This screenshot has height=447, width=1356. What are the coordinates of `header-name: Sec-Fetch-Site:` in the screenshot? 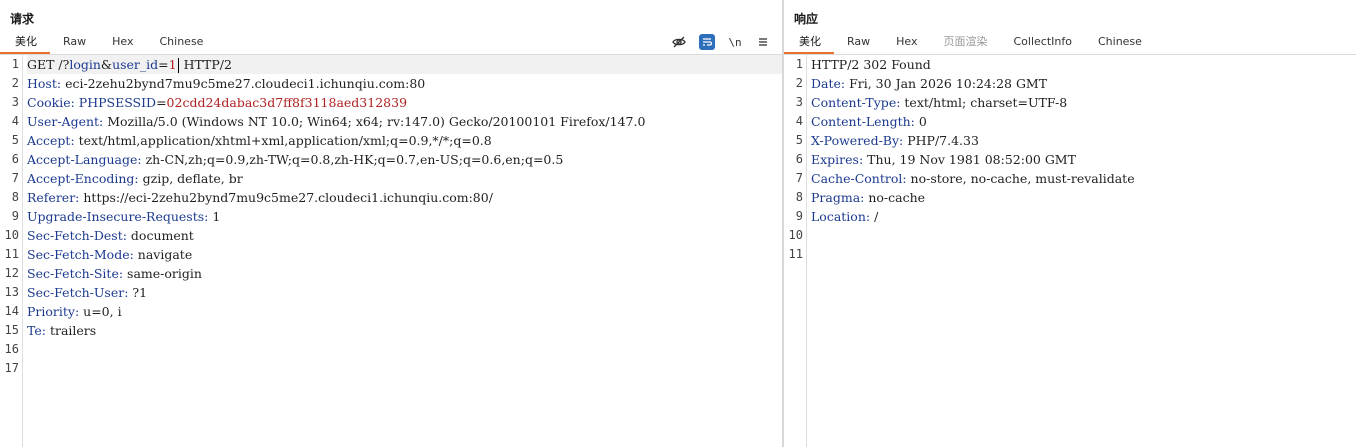 It's located at (77, 273).